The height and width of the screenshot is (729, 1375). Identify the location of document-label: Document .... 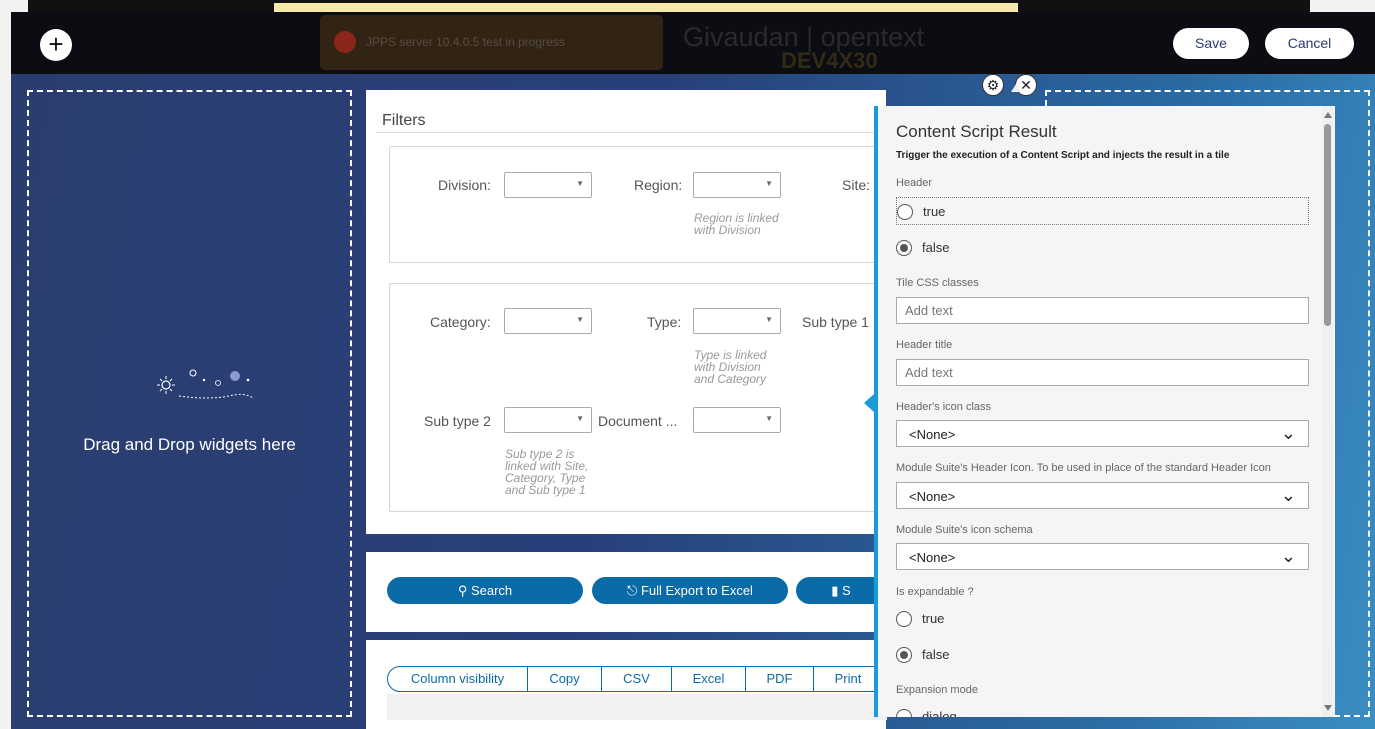
(638, 421).